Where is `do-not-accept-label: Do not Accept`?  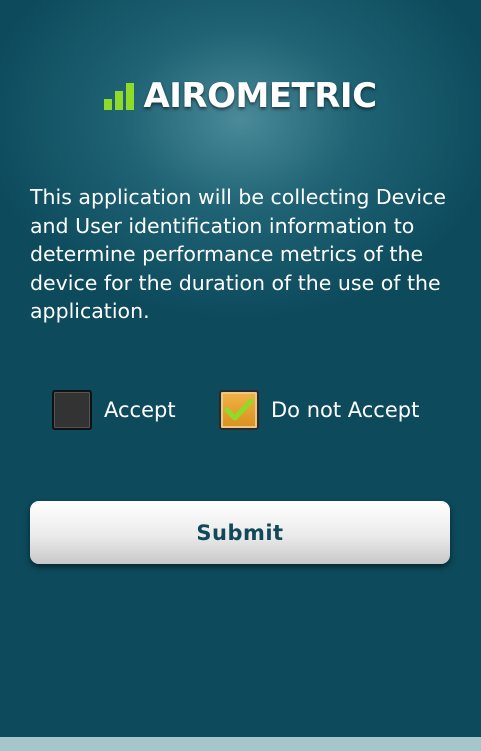
do-not-accept-label: Do not Accept is located at coordinates (345, 410).